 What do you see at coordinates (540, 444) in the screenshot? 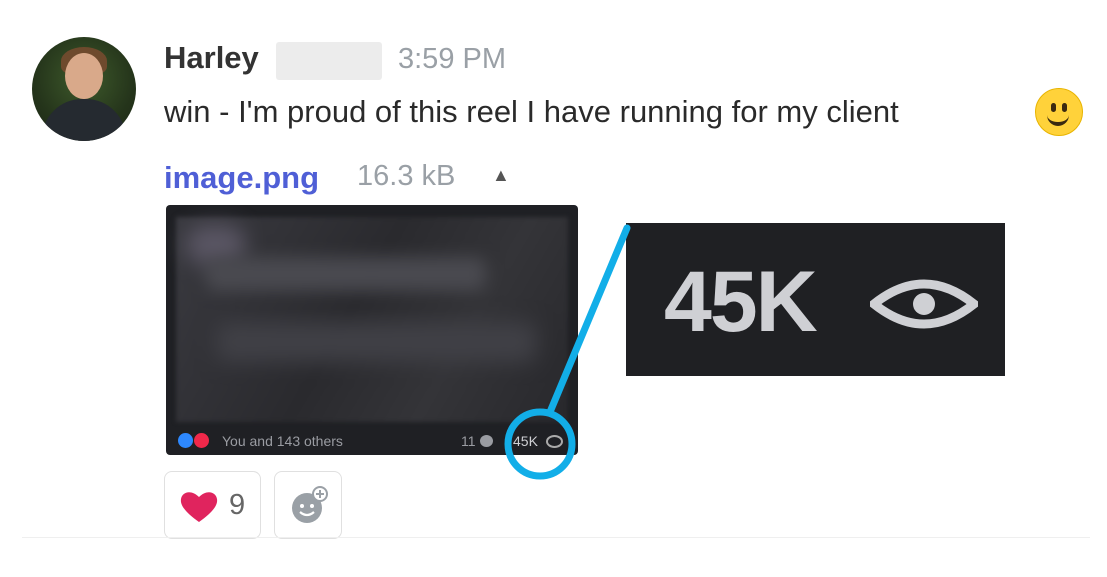
I see `callout-circle` at bounding box center [540, 444].